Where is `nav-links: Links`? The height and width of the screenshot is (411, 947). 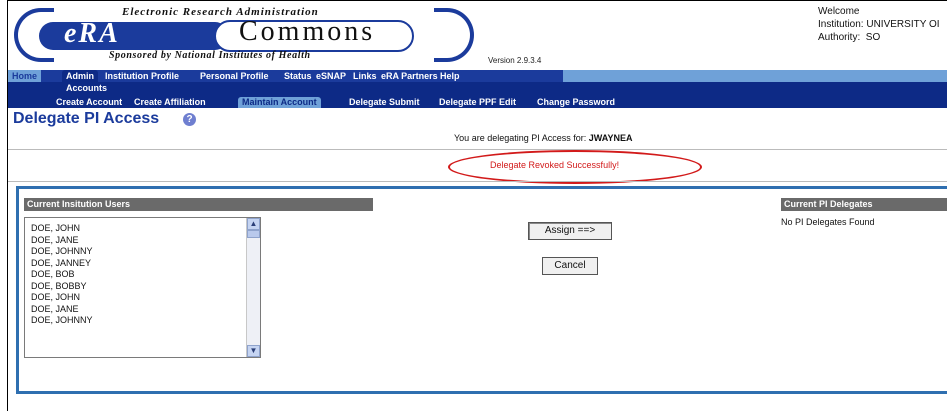 nav-links: Links is located at coordinates (365, 76).